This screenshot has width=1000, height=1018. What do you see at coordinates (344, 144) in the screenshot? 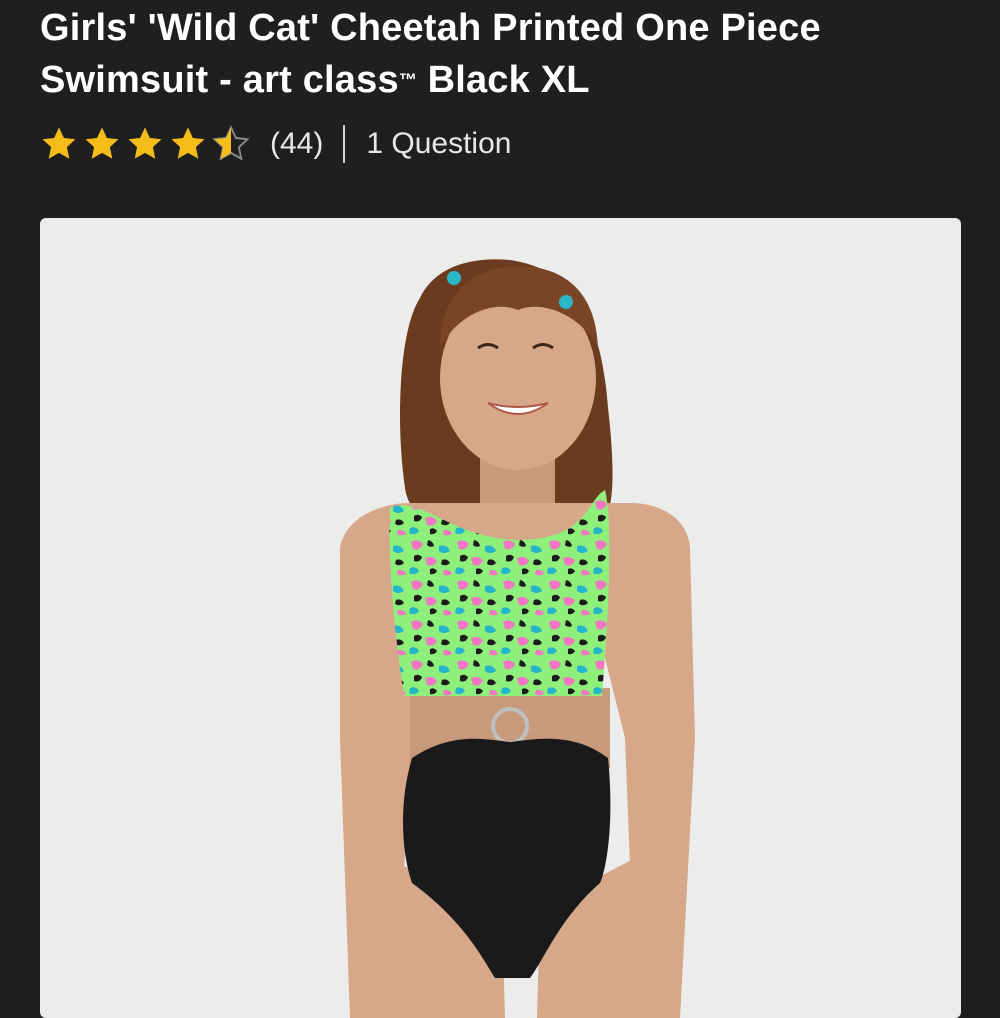
I see `divider` at bounding box center [344, 144].